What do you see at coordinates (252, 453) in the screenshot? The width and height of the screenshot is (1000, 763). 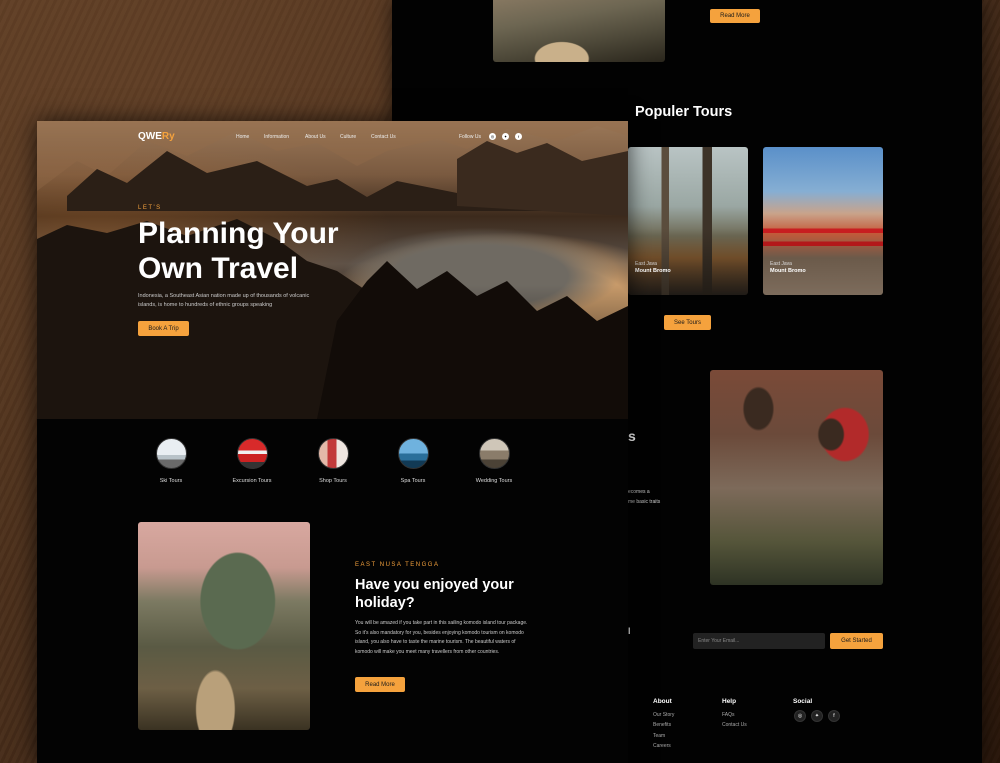 I see `excursion-tours-image` at bounding box center [252, 453].